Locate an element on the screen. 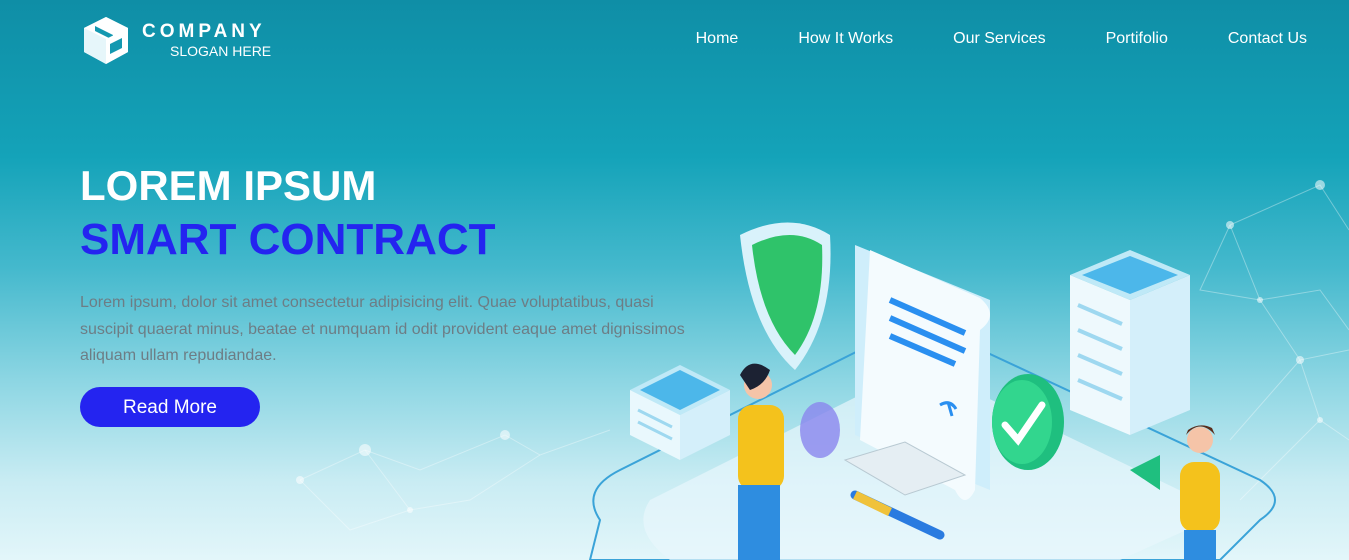 Image resolution: width=1349 pixels, height=560 pixels. nav-link-our-services: Our Services is located at coordinates (999, 39).